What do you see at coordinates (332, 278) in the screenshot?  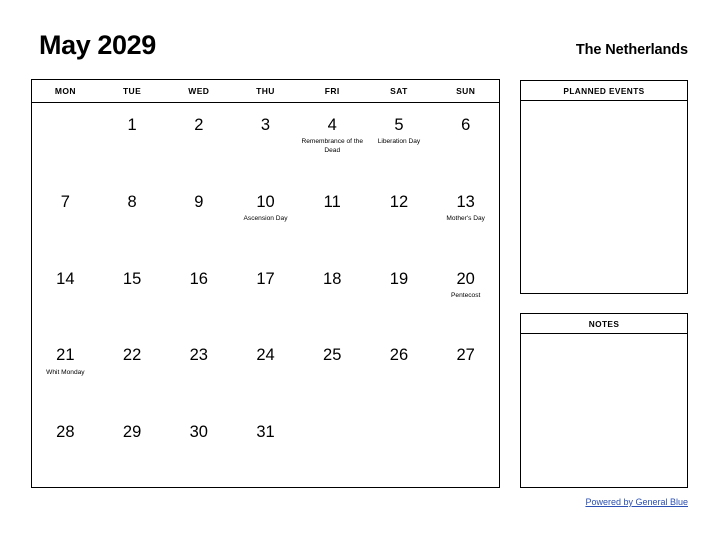 I see `day-number: 18` at bounding box center [332, 278].